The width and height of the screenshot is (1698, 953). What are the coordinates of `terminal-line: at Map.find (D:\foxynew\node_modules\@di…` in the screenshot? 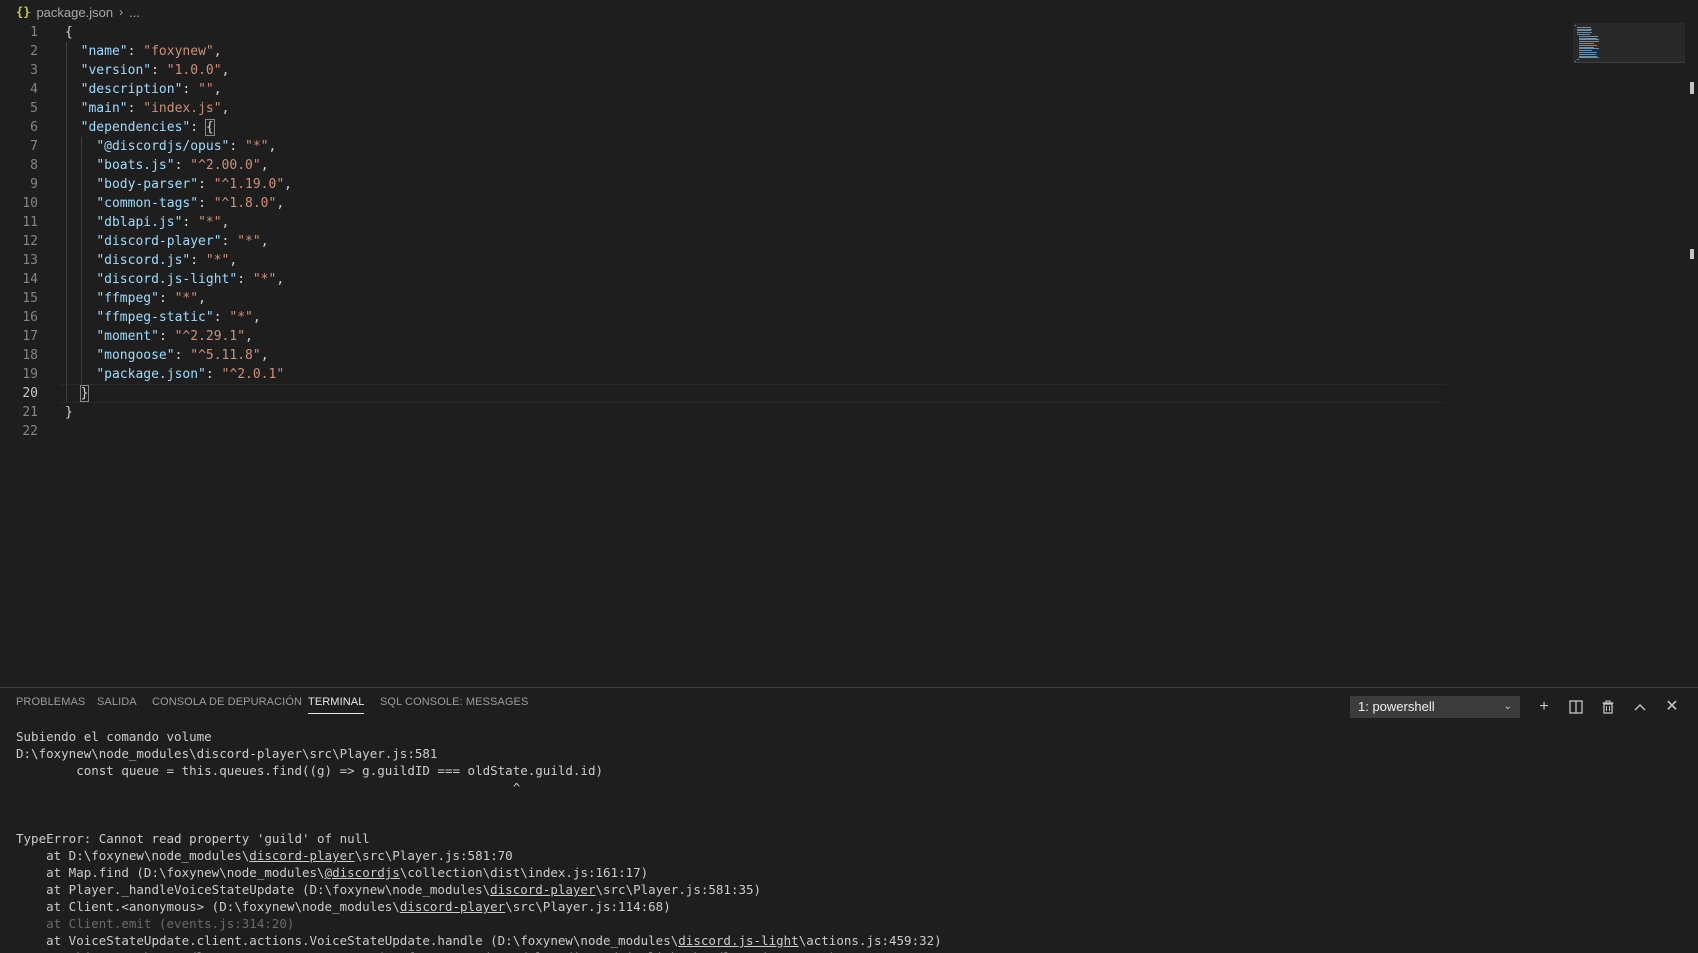 It's located at (846, 872).